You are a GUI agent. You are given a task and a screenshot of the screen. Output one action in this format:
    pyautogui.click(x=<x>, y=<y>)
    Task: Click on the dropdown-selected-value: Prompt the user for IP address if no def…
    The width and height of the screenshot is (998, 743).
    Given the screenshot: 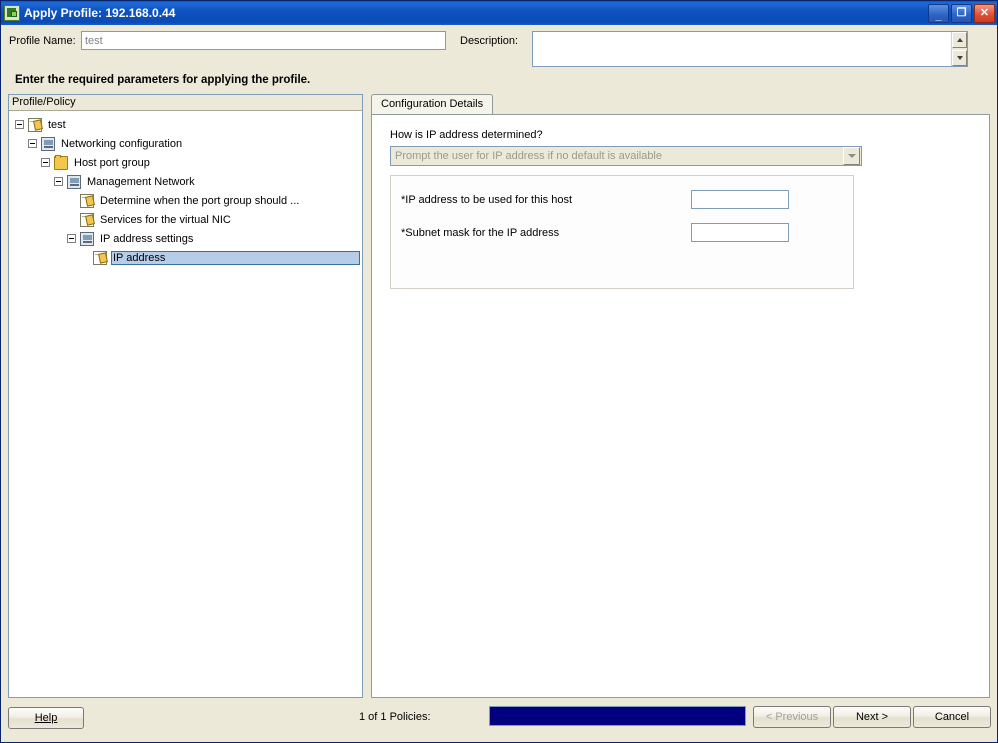 What is the action you would take?
    pyautogui.click(x=528, y=156)
    